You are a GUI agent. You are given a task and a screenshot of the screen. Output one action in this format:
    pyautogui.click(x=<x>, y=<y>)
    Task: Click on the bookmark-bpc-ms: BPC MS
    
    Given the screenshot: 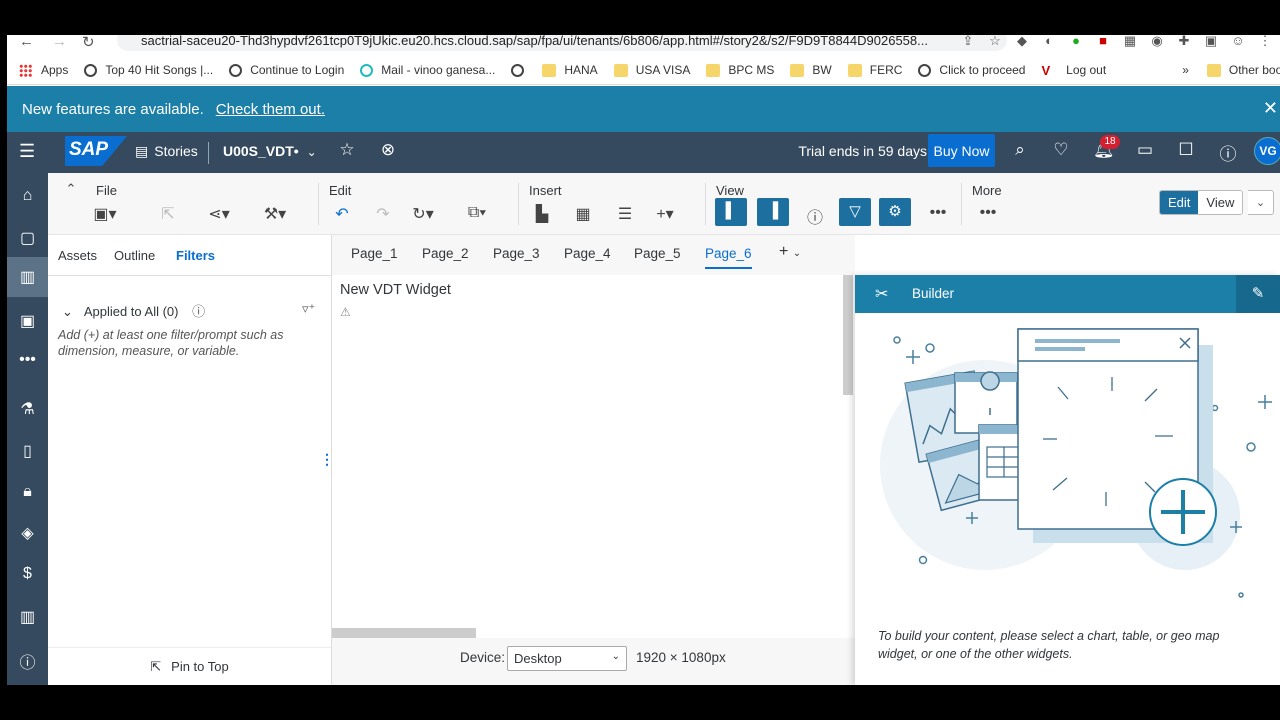 What is the action you would take?
    pyautogui.click(x=740, y=70)
    